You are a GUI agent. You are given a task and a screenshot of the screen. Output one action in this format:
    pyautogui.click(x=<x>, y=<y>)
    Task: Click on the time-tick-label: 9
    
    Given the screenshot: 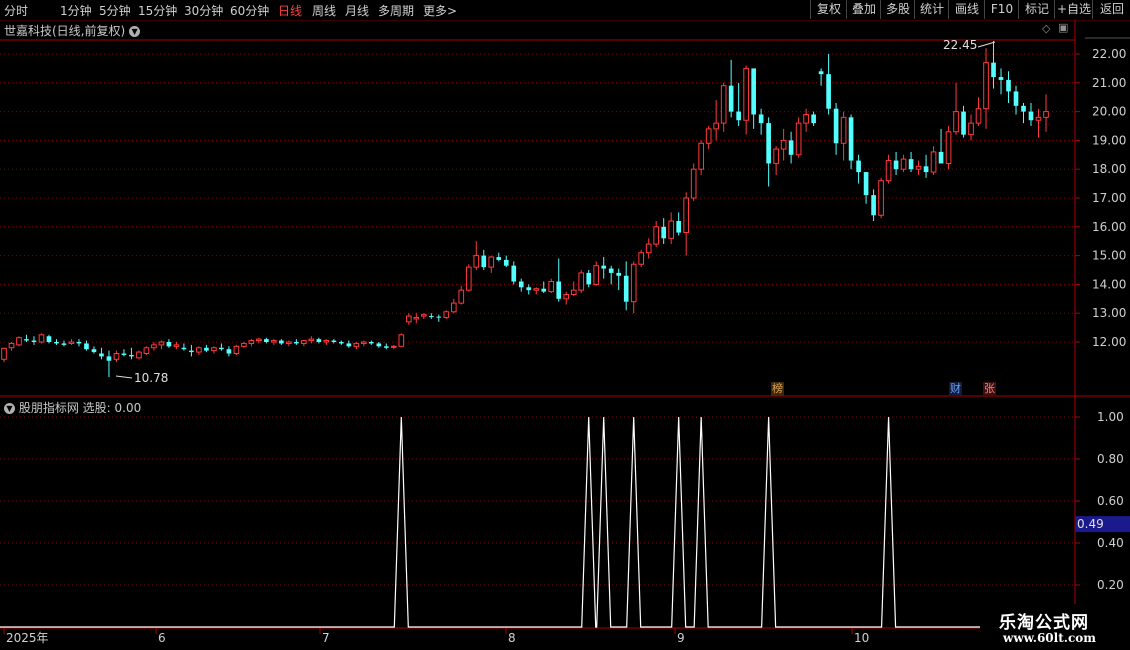 What is the action you would take?
    pyautogui.click(x=681, y=638)
    